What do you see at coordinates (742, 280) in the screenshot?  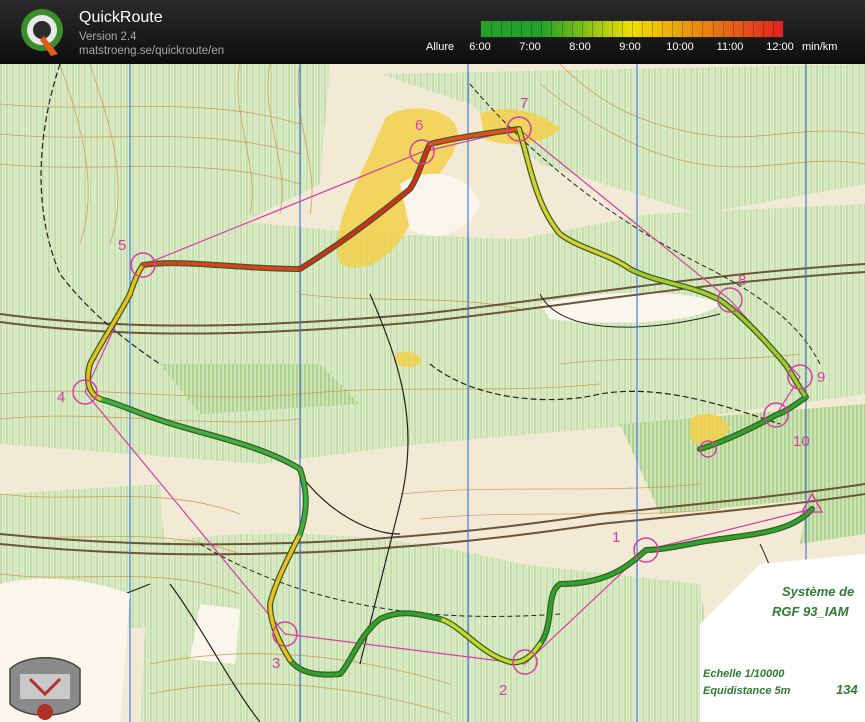 I see `control-label: 8` at bounding box center [742, 280].